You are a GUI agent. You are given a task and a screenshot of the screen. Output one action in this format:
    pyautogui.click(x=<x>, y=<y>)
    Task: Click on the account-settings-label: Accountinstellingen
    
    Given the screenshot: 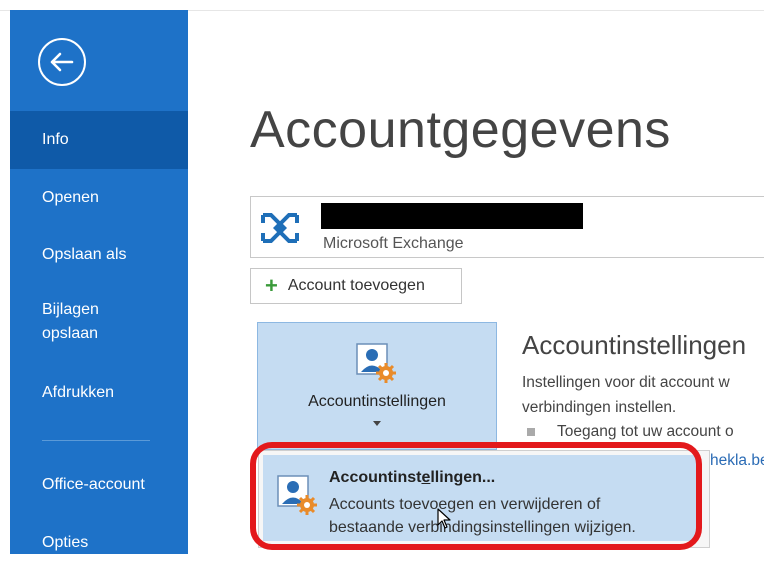 What is the action you would take?
    pyautogui.click(x=377, y=401)
    